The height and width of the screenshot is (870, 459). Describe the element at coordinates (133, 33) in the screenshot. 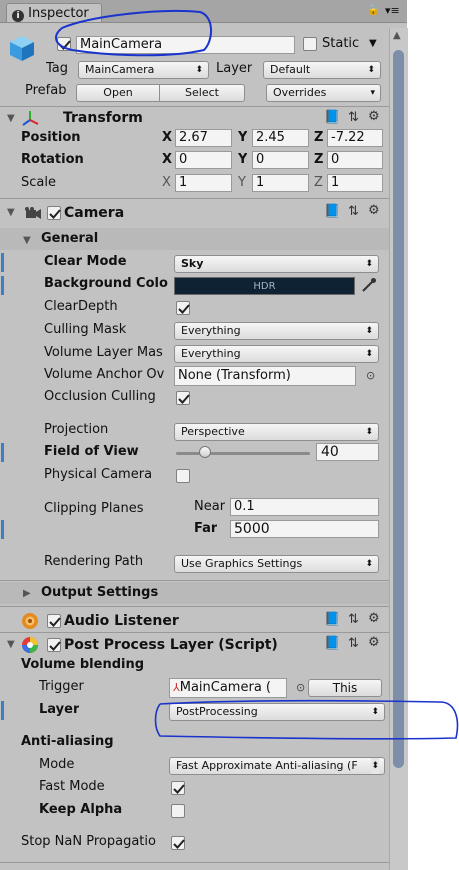

I see `annotation-circle-name` at that location.